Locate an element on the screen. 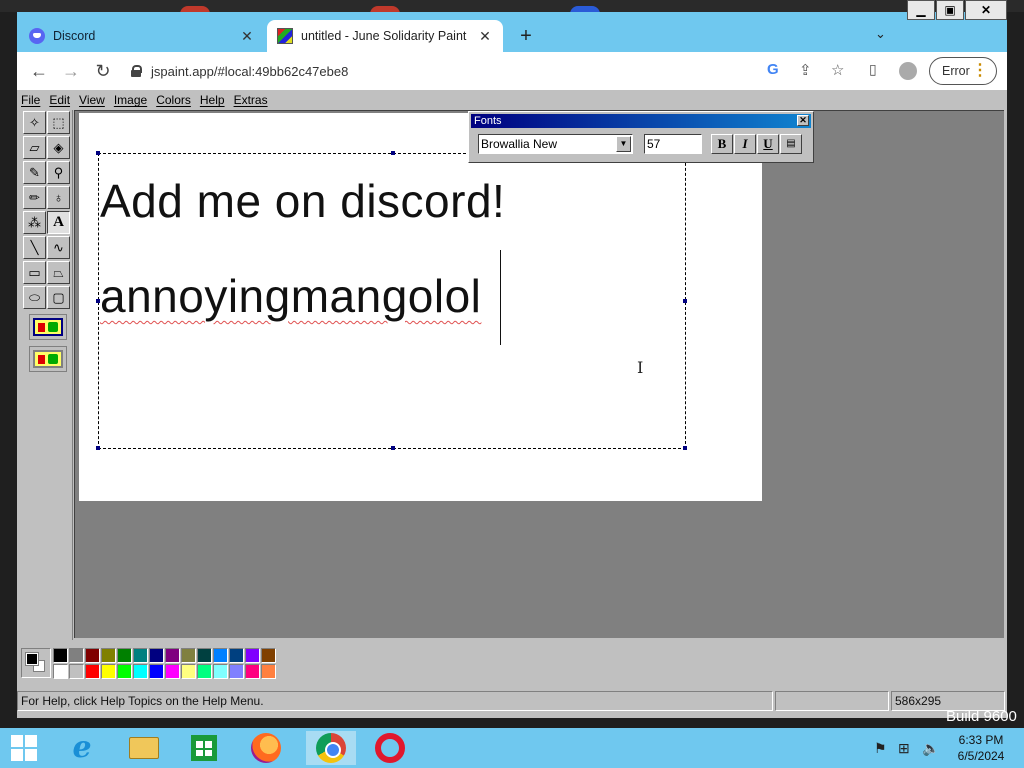  minimize-button: ▁ is located at coordinates (921, 10).